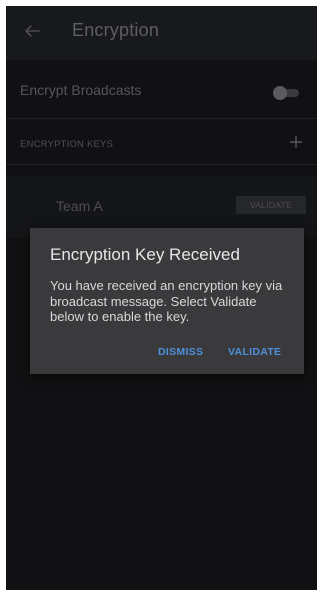  I want to click on validate-button: VALIDATE, so click(254, 352).